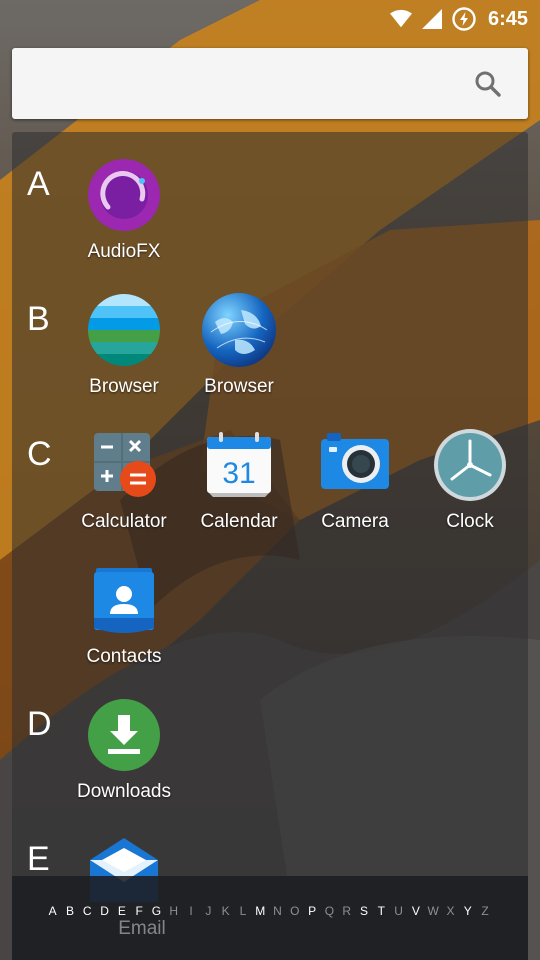 The height and width of the screenshot is (960, 540). I want to click on scrubber-letter-p: P, so click(311, 911).